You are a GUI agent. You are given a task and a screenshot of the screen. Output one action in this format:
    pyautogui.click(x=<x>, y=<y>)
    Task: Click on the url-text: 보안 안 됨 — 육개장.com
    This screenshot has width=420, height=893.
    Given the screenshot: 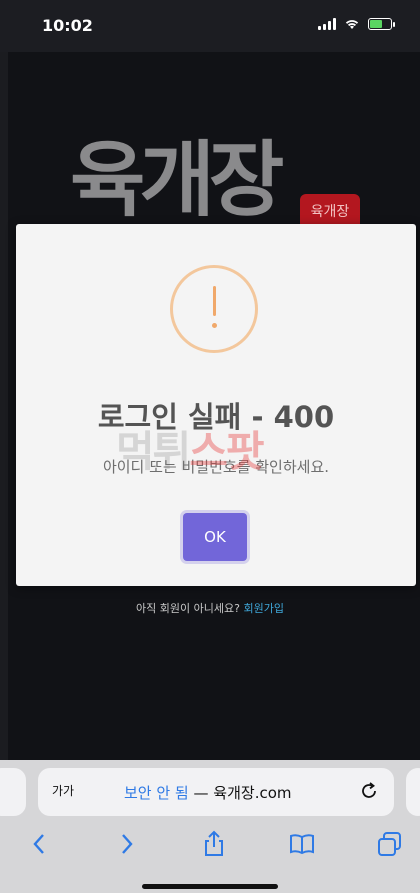 What is the action you would take?
    pyautogui.click(x=208, y=792)
    